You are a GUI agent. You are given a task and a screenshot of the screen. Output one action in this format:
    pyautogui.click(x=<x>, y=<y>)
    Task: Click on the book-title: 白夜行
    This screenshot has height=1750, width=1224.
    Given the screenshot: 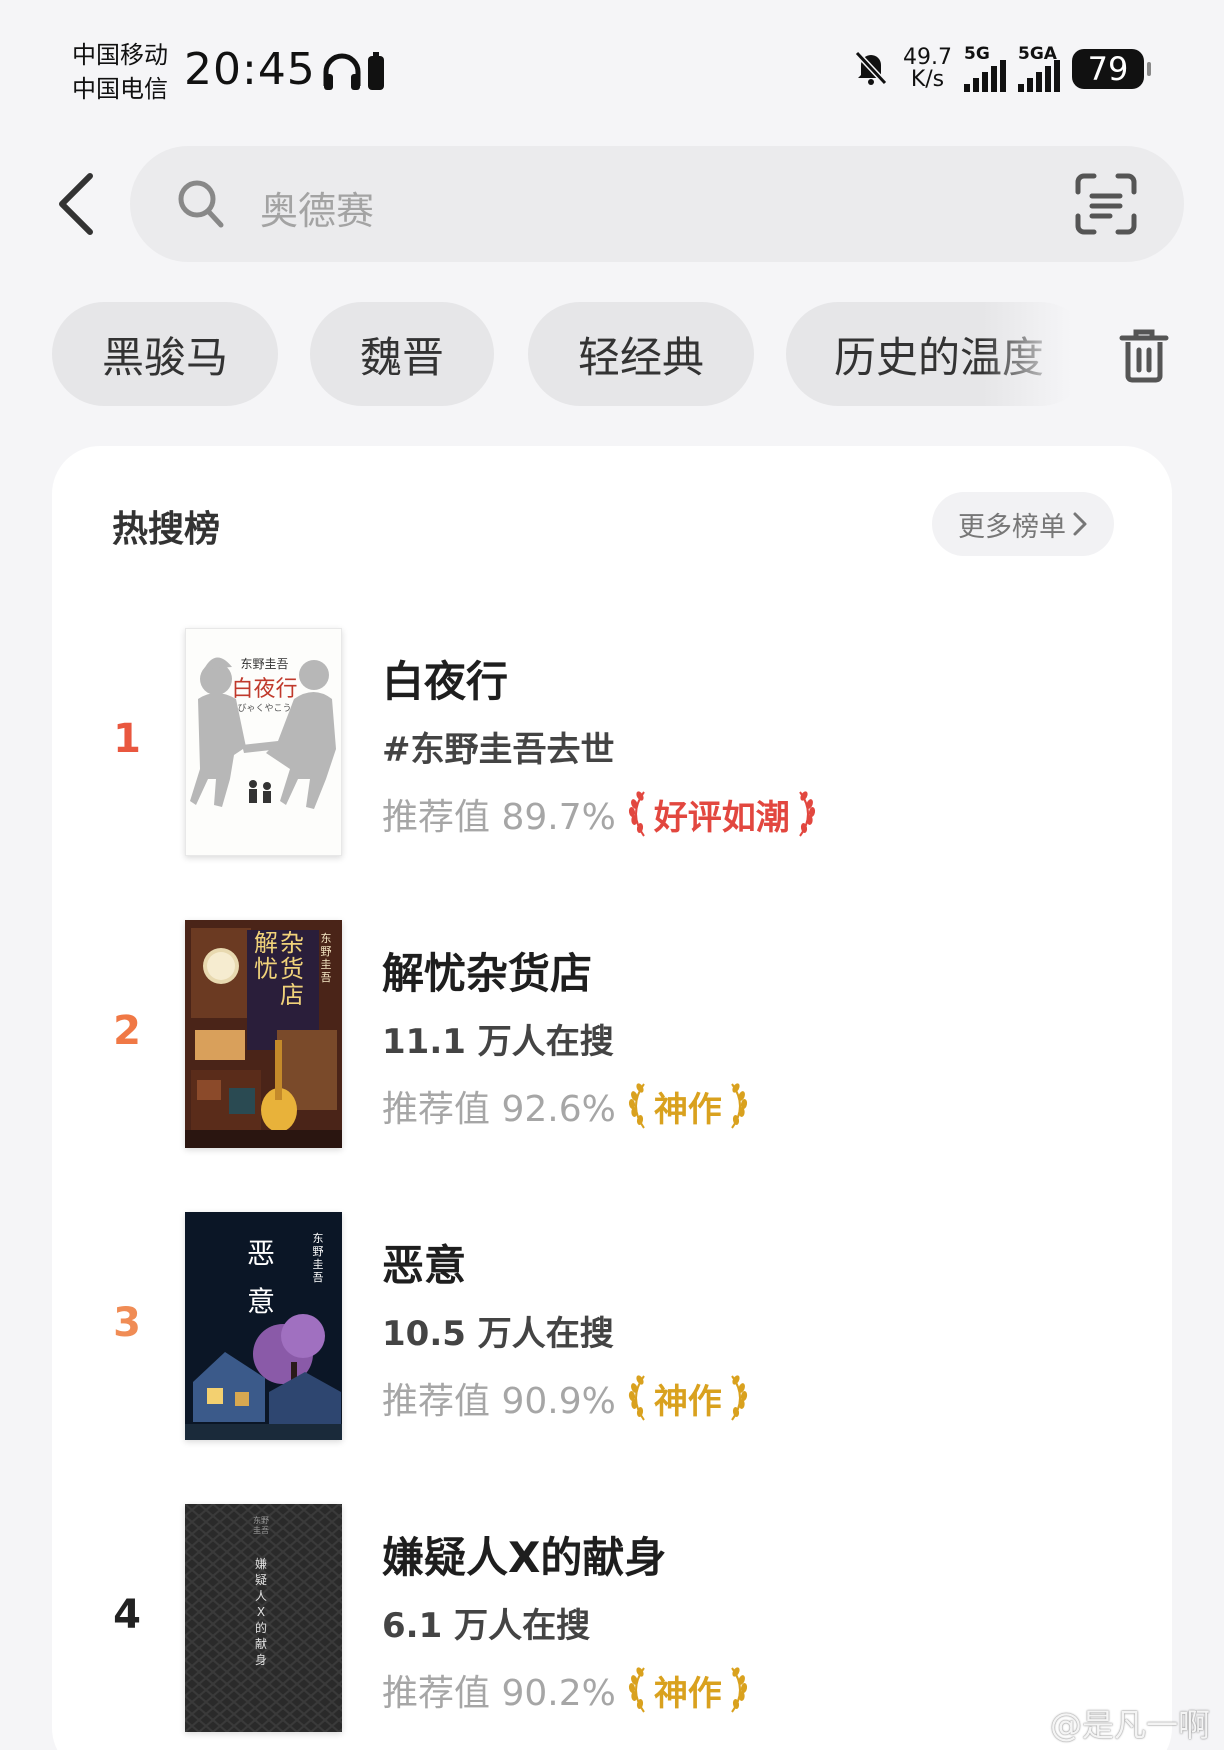 What is the action you would take?
    pyautogui.click(x=445, y=681)
    